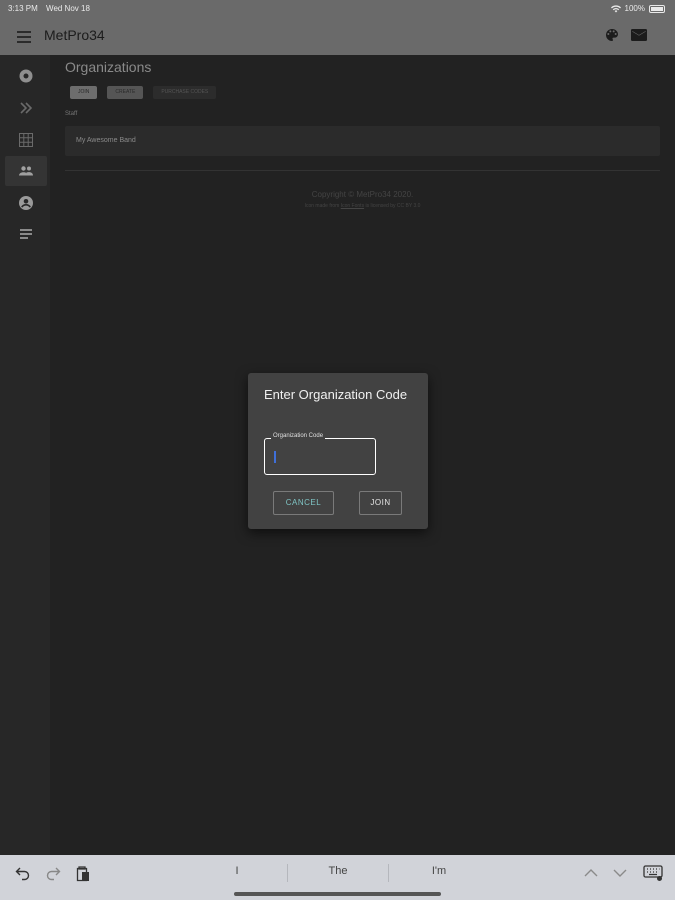 The image size is (675, 900). Describe the element at coordinates (338, 871) in the screenshot. I see `suggestion-2: The` at that location.